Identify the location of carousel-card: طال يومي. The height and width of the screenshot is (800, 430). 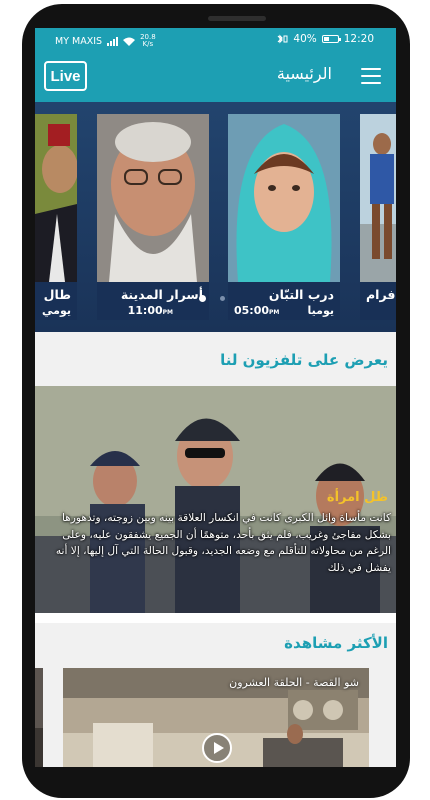
(56, 217).